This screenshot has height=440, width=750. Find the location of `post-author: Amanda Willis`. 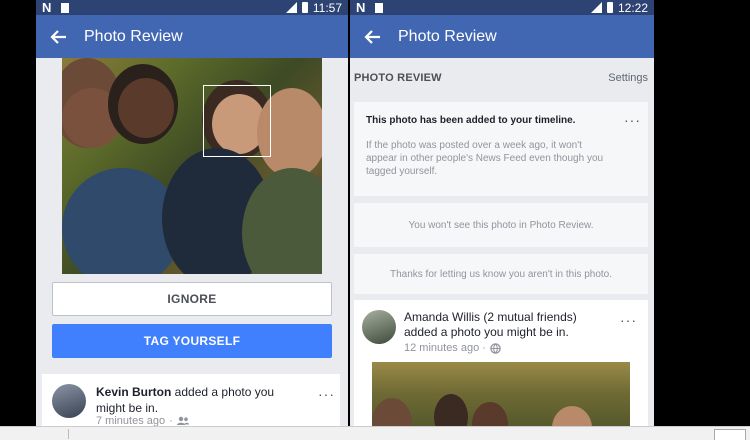

post-author: Amanda Willis is located at coordinates (442, 317).